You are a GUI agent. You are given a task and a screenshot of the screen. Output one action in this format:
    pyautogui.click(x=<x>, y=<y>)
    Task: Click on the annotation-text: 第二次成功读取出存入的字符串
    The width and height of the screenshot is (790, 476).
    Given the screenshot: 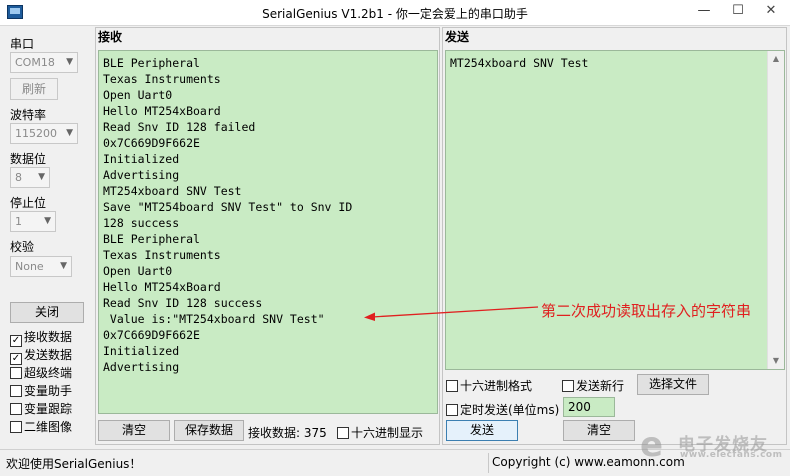 What is the action you would take?
    pyautogui.click(x=646, y=311)
    